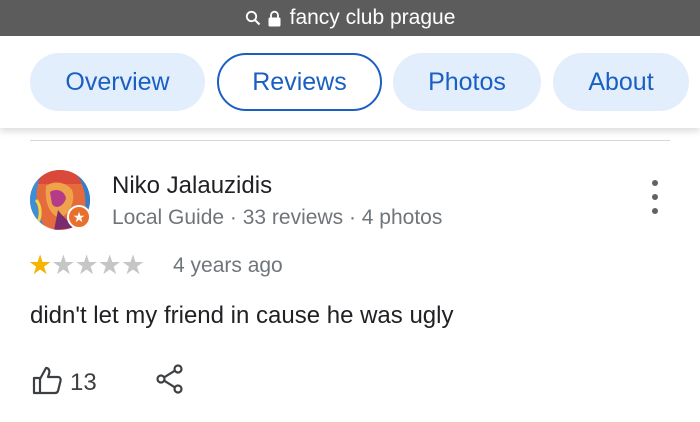  I want to click on share-icon, so click(170, 381).